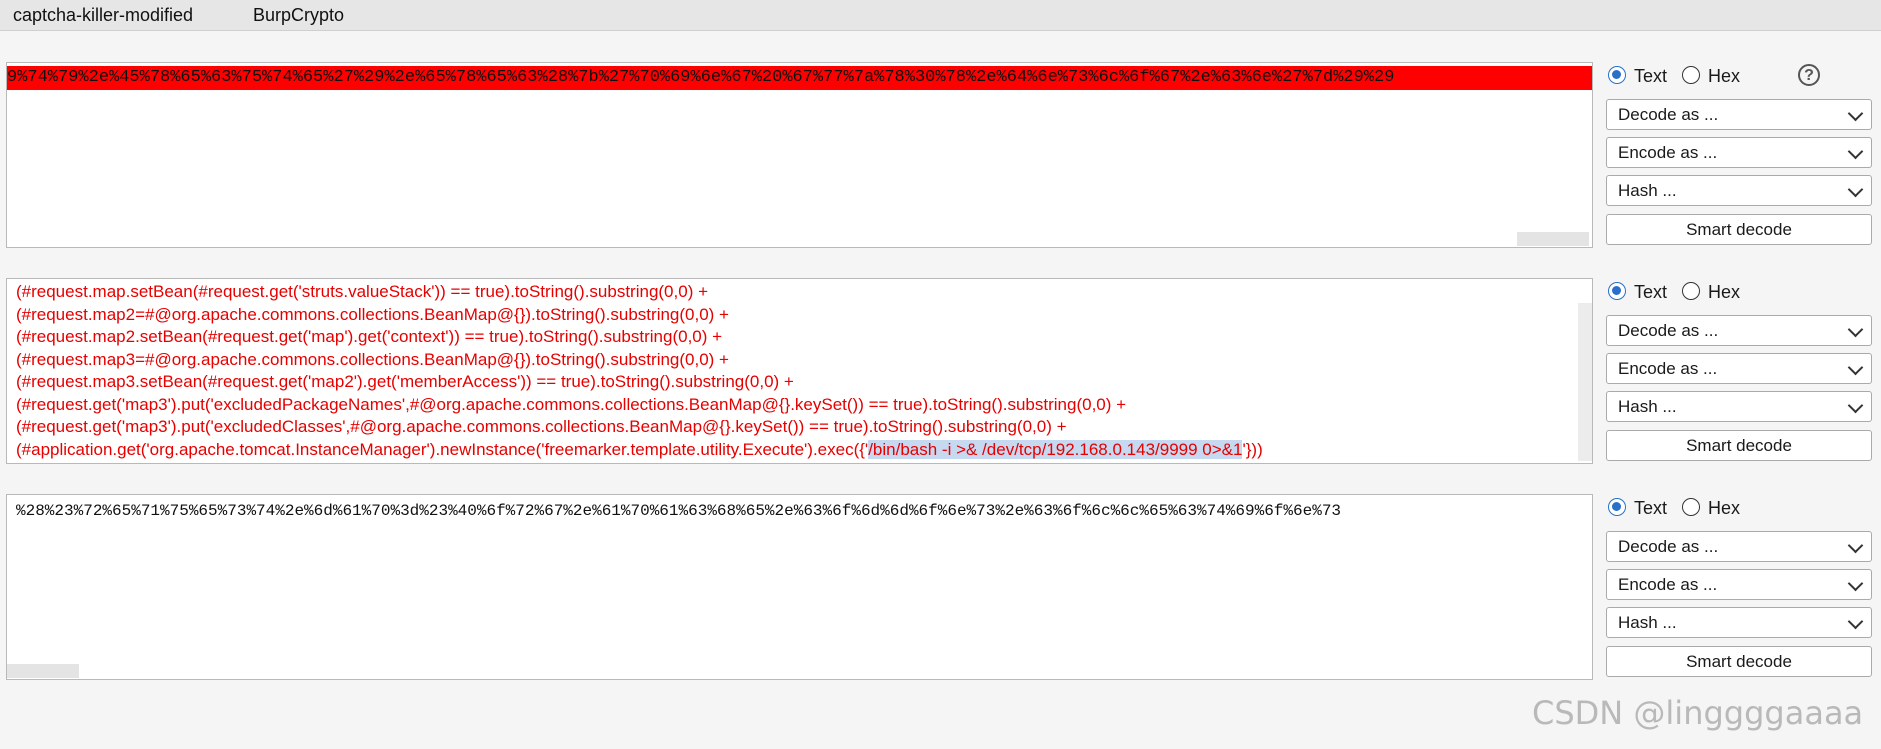 Image resolution: width=1881 pixels, height=749 pixels. What do you see at coordinates (940, 15) in the screenshot?
I see `tab-bar: captcha-killer-modified BurpCrypto` at bounding box center [940, 15].